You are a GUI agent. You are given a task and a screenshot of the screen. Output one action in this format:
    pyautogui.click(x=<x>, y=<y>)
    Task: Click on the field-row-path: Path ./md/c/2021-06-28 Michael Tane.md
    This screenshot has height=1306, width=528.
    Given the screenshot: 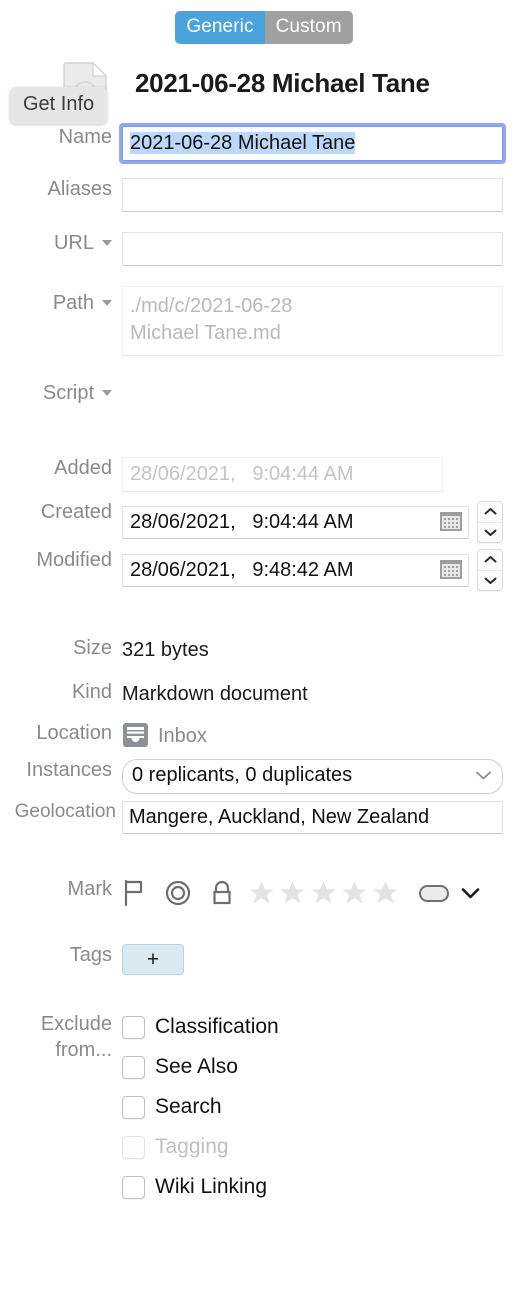 What is the action you would take?
    pyautogui.click(x=264, y=321)
    